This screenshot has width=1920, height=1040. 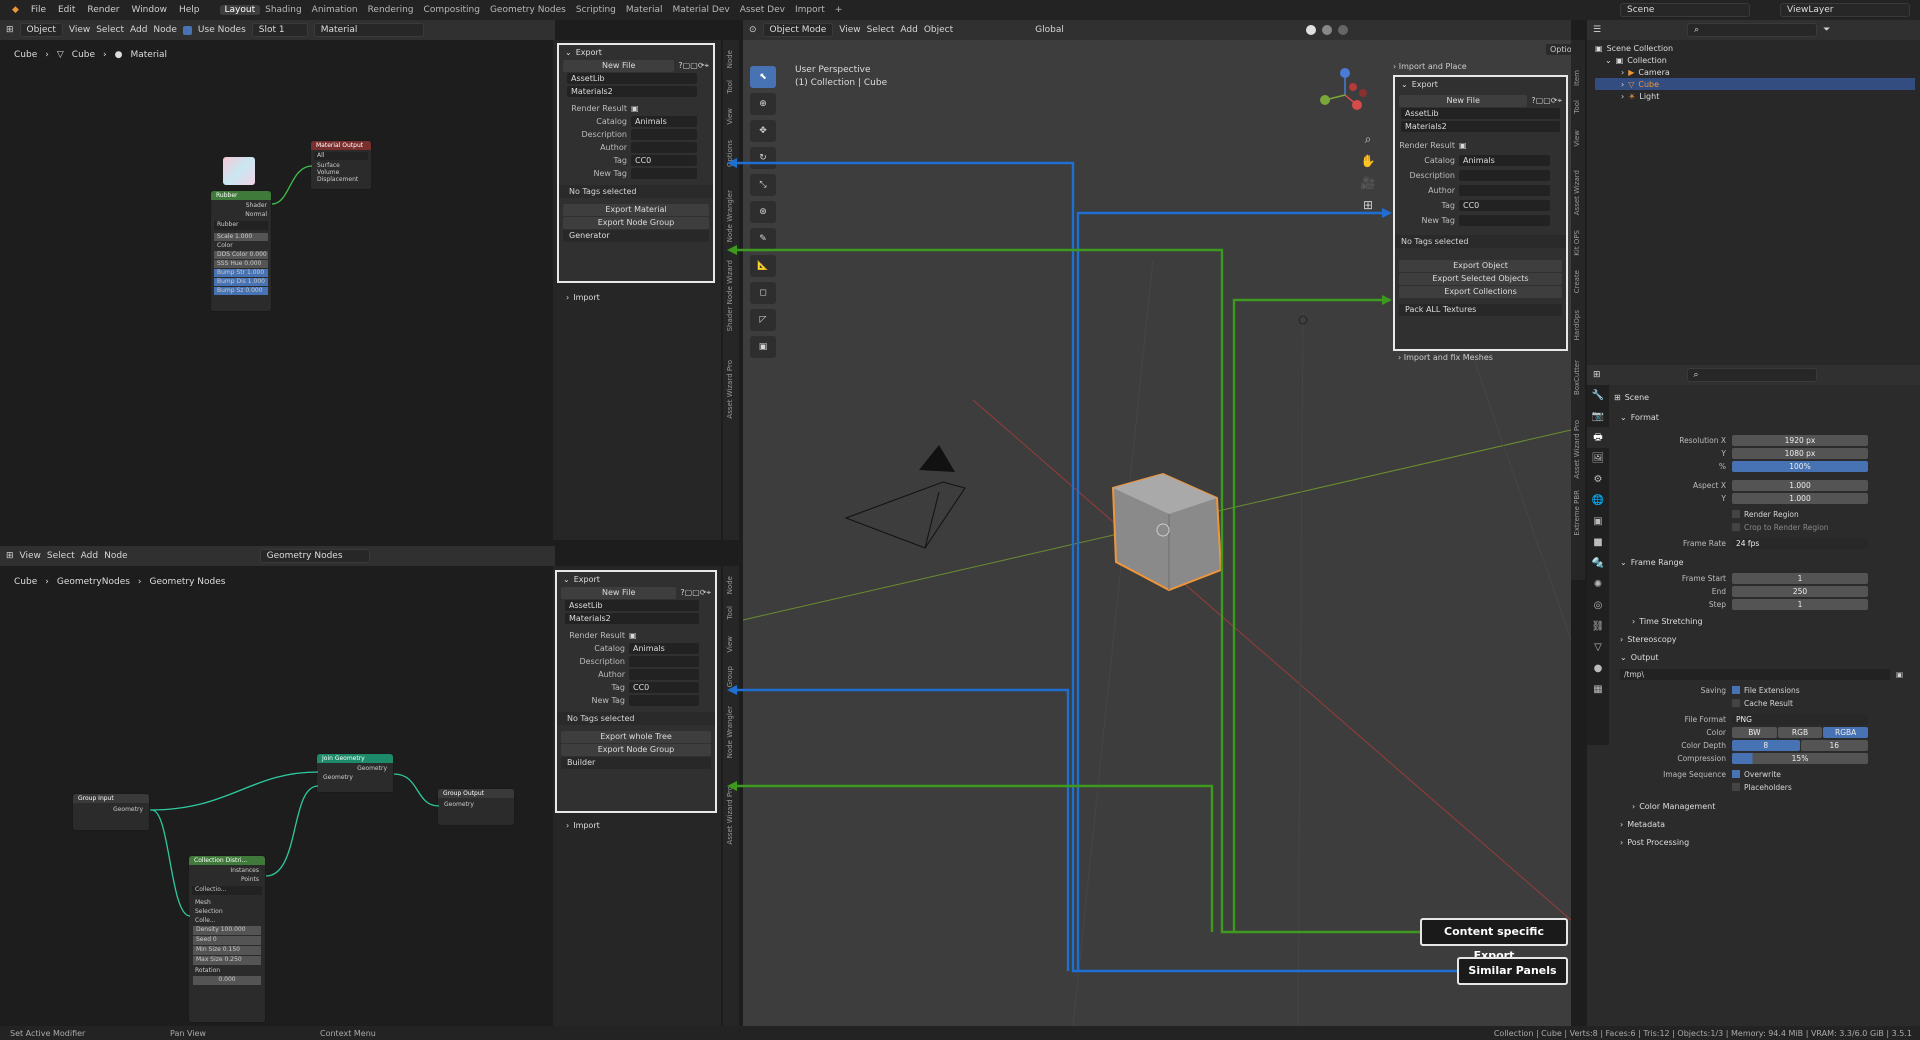 I want to click on filter-icon: ⏷, so click(x=1826, y=30).